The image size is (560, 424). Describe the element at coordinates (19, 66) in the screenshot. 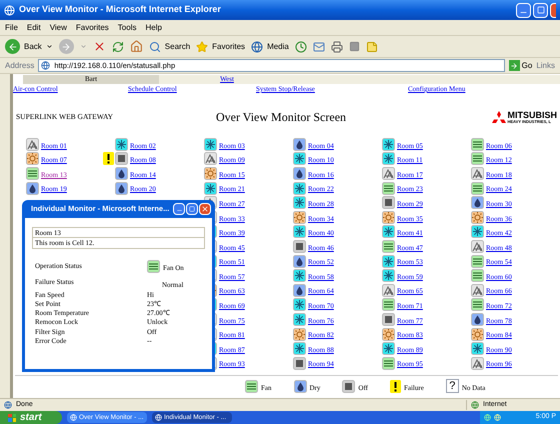

I see `address-label: Address` at that location.